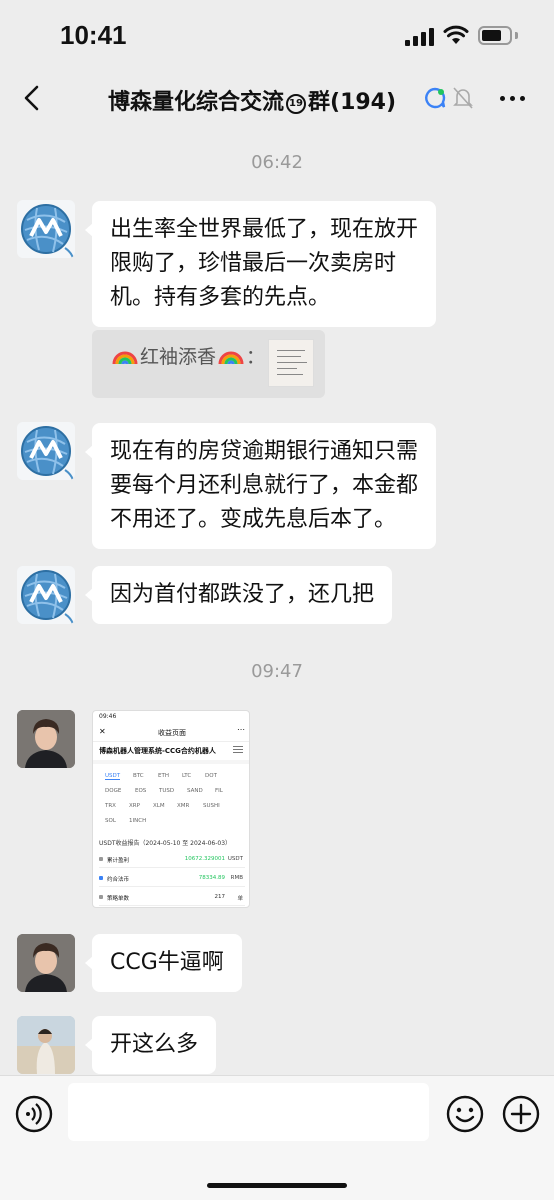 Image resolution: width=554 pixels, height=1200 pixels. I want to click on quote-author: 红袖添香 ：, so click(187, 355).